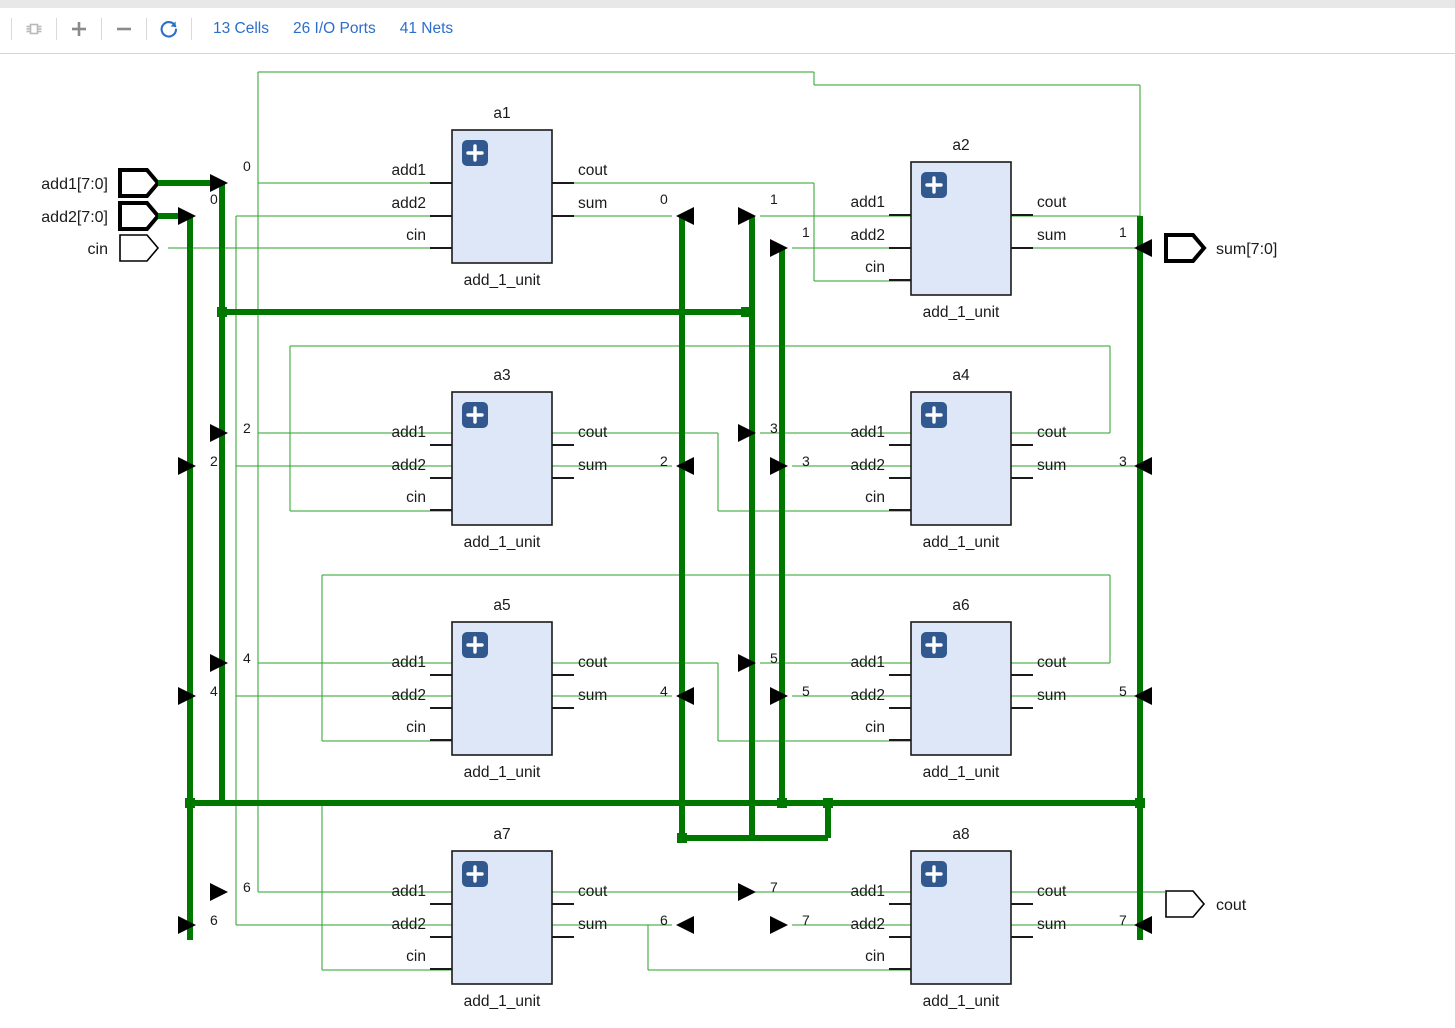 The width and height of the screenshot is (1455, 1028). Describe the element at coordinates (959, 459) in the screenshot. I see `cell-a4: add1 add2 cin cout sum a4 add_1_unit` at that location.